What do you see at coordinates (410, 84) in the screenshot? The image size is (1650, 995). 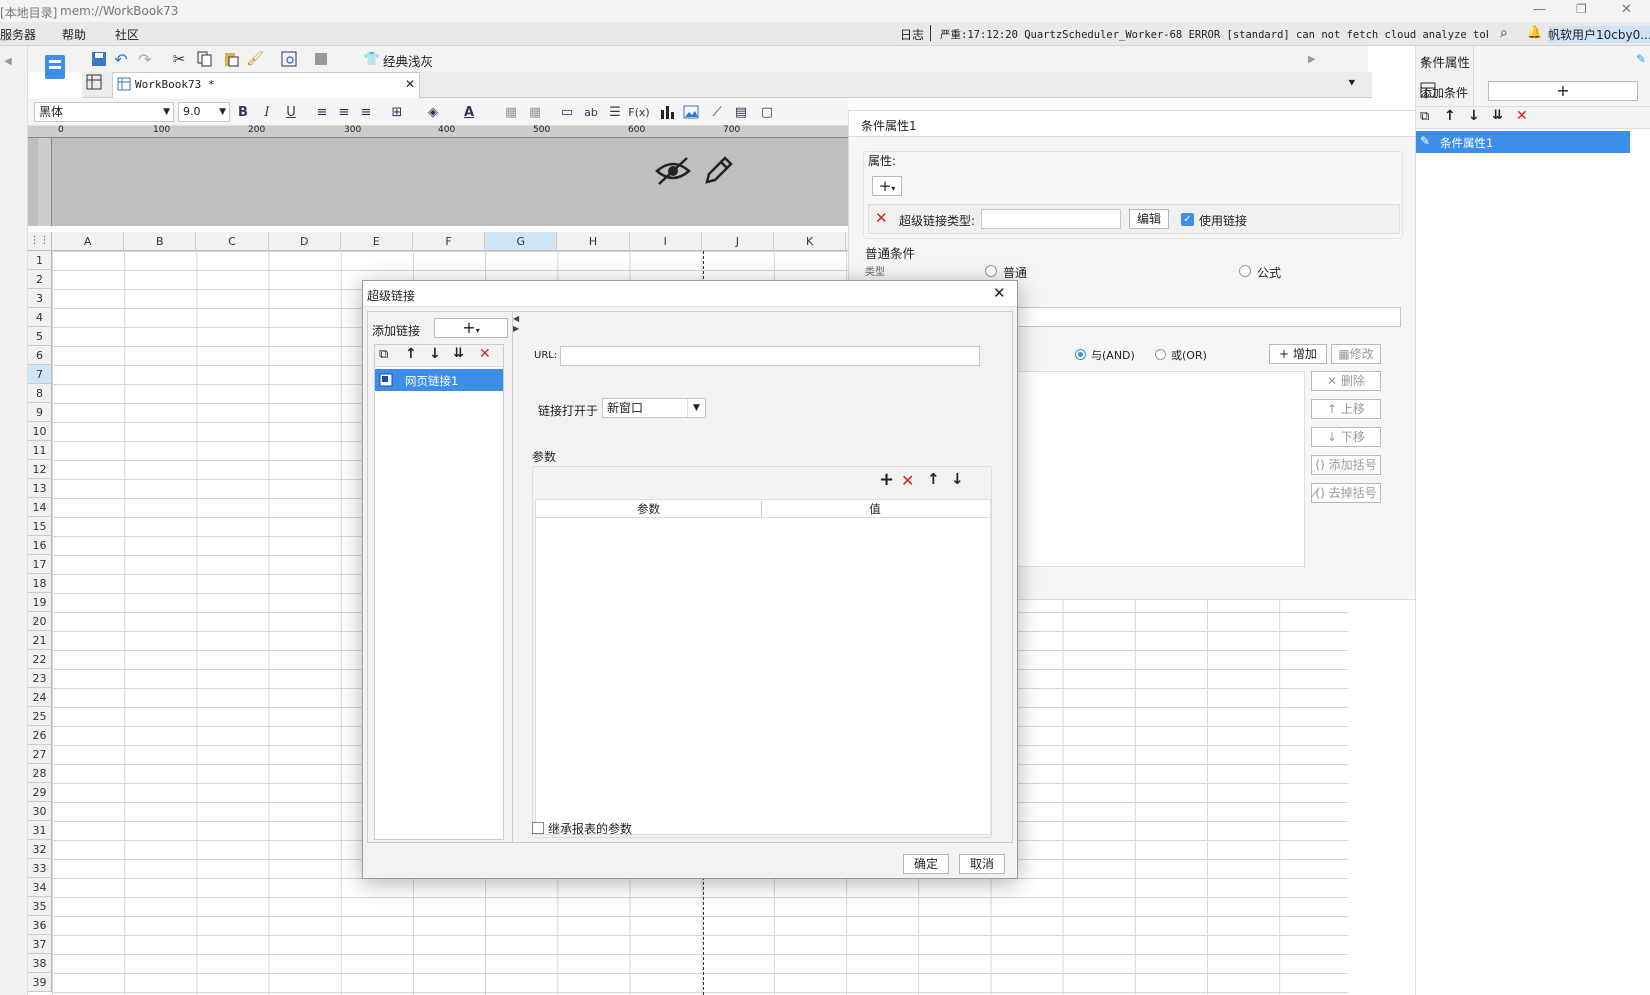 I see `tab-close-icon: ✕` at bounding box center [410, 84].